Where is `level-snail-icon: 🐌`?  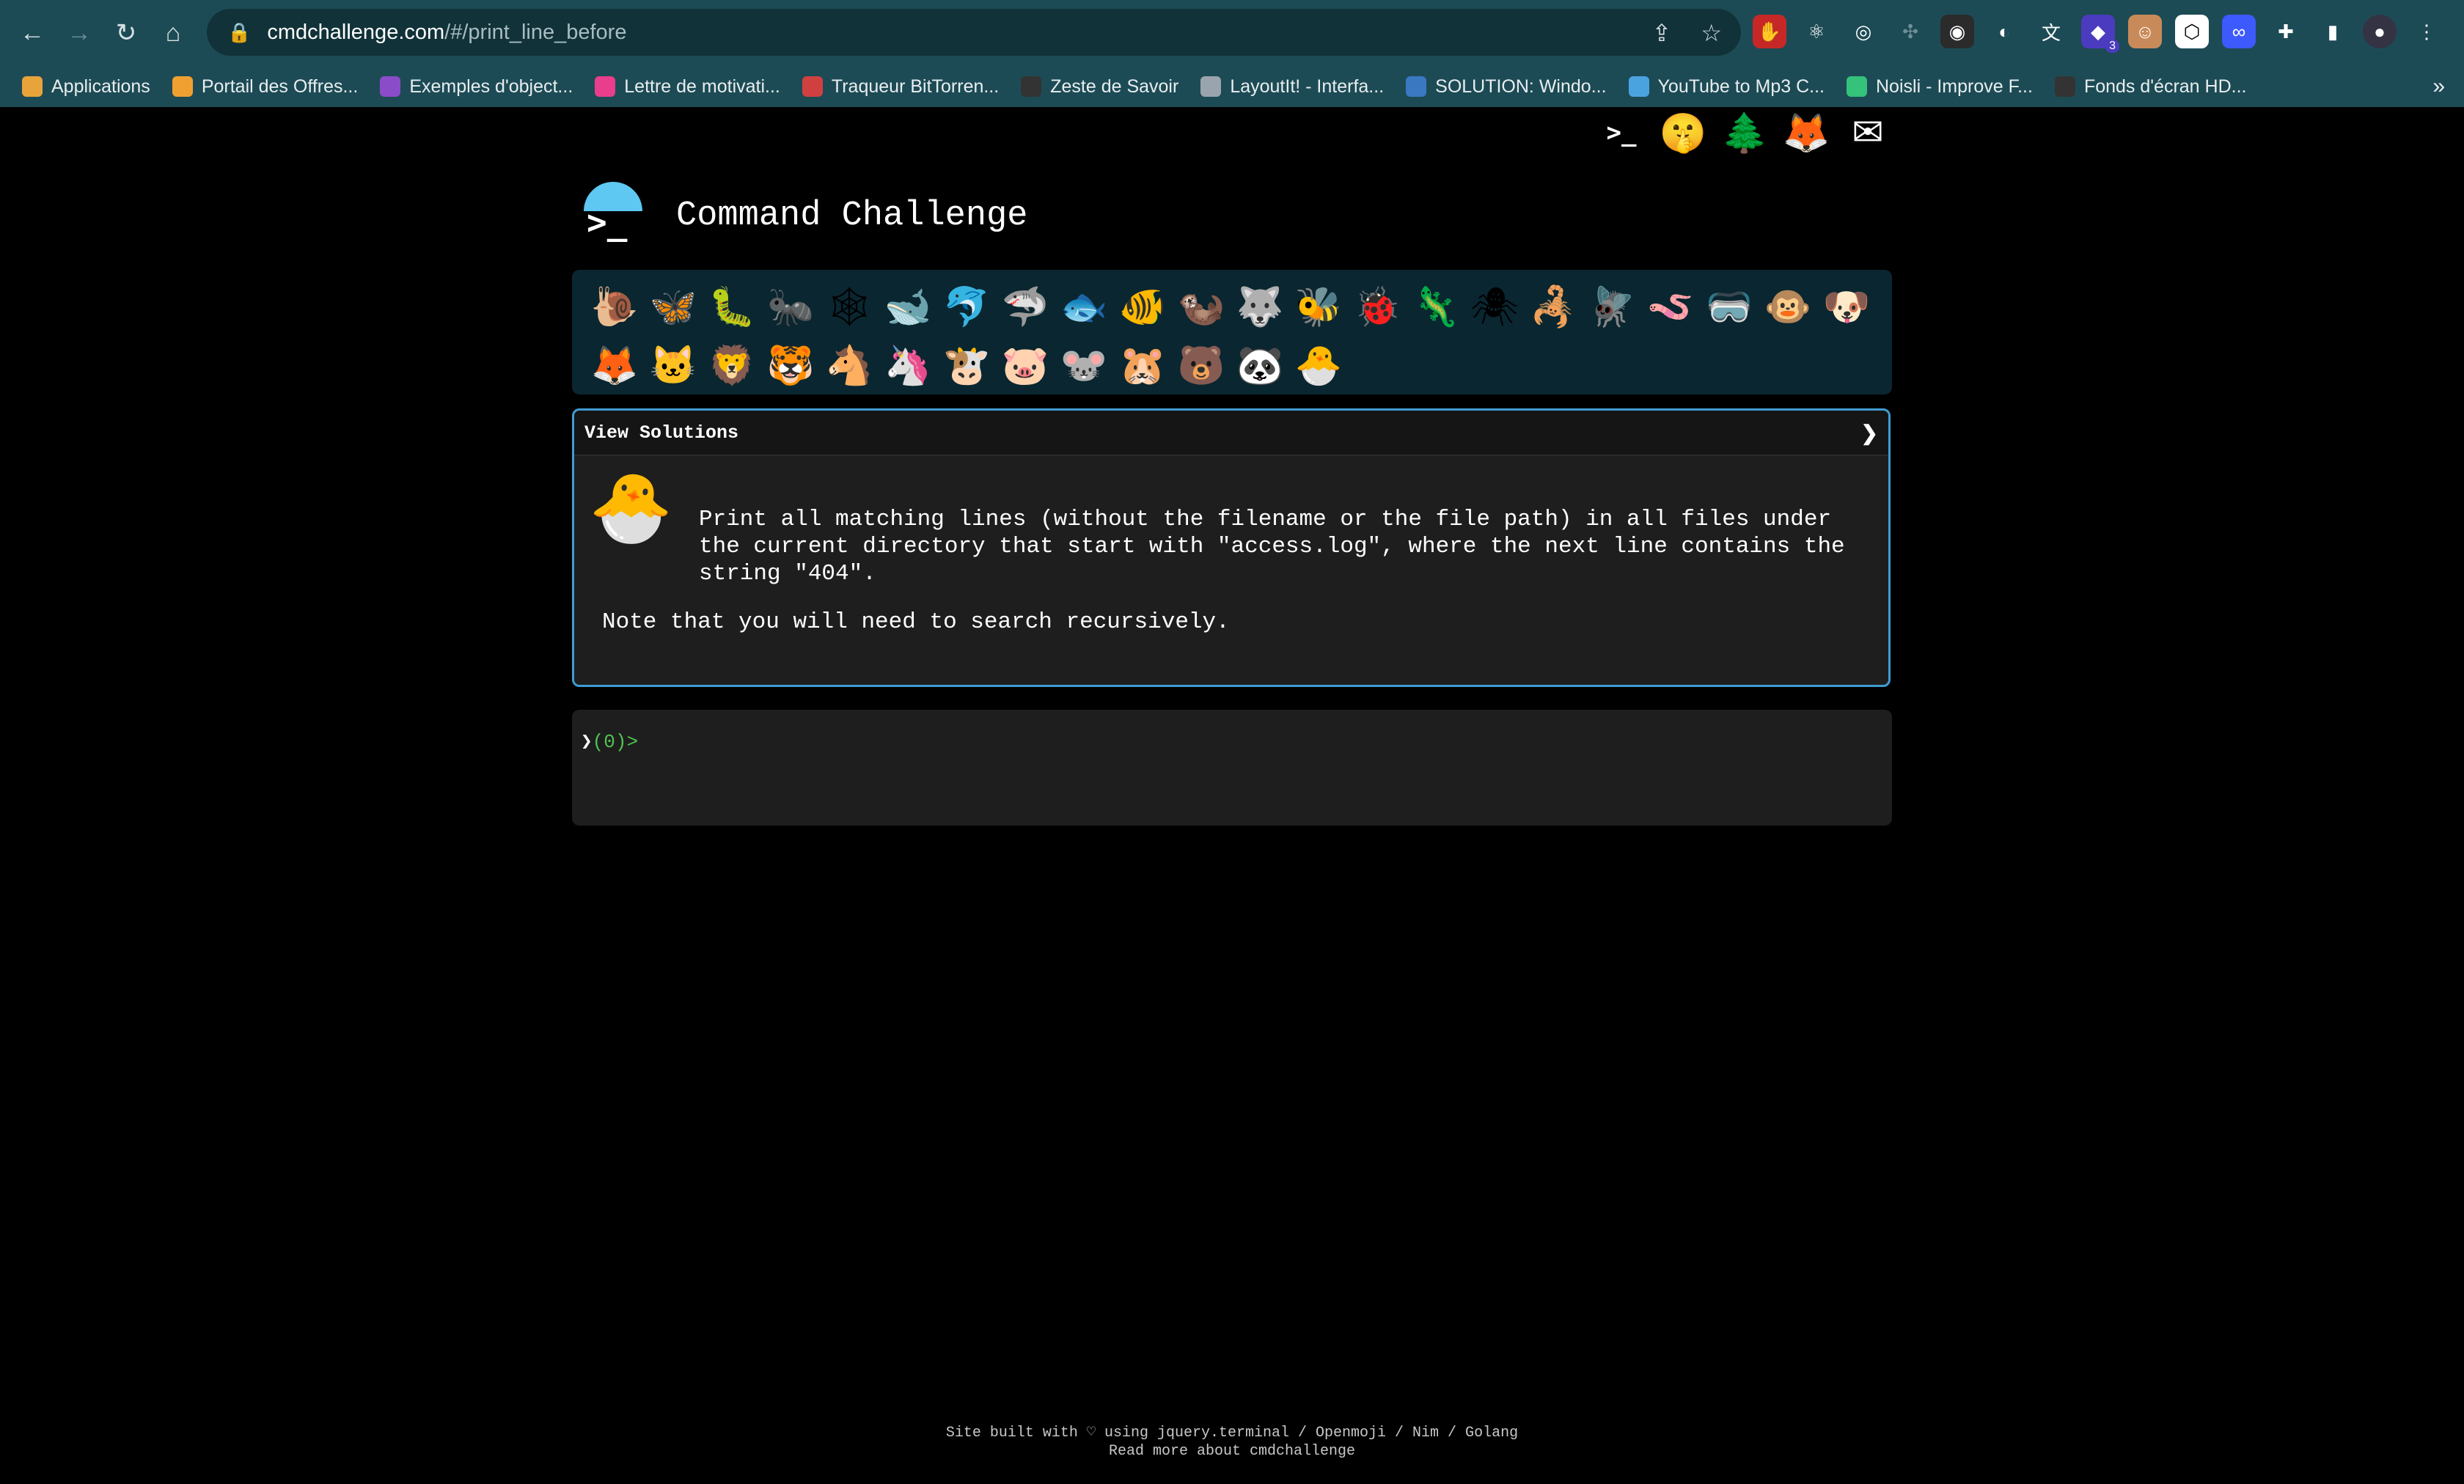
level-snail-icon: 🐌 is located at coordinates (614, 306).